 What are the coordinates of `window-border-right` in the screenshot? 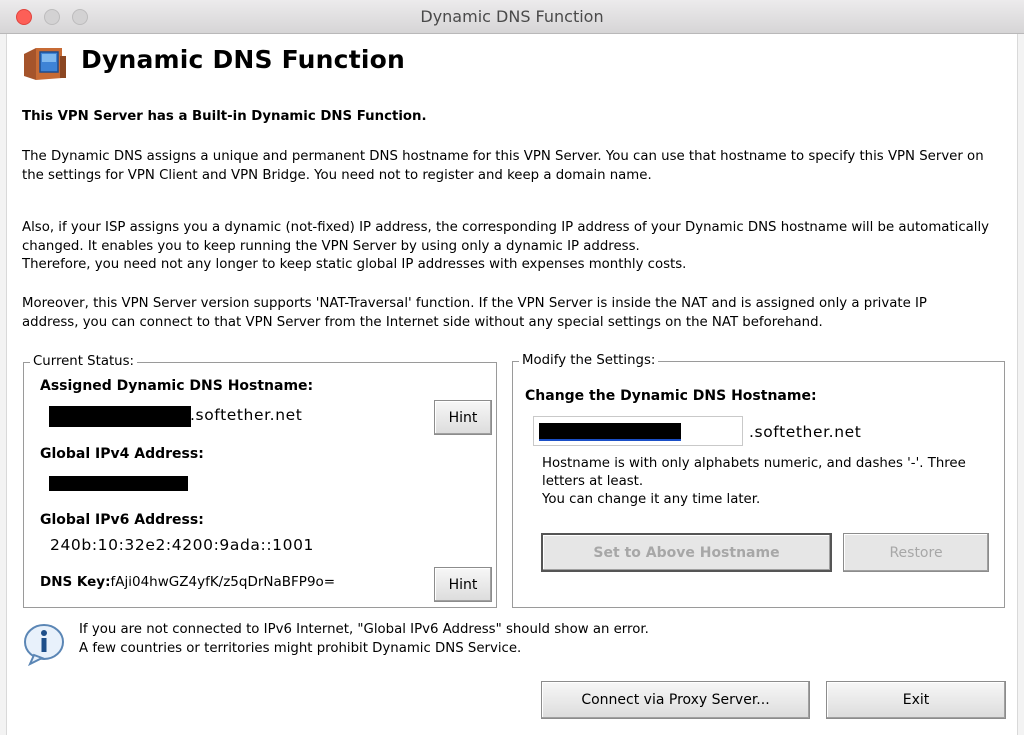 It's located at (1020, 384).